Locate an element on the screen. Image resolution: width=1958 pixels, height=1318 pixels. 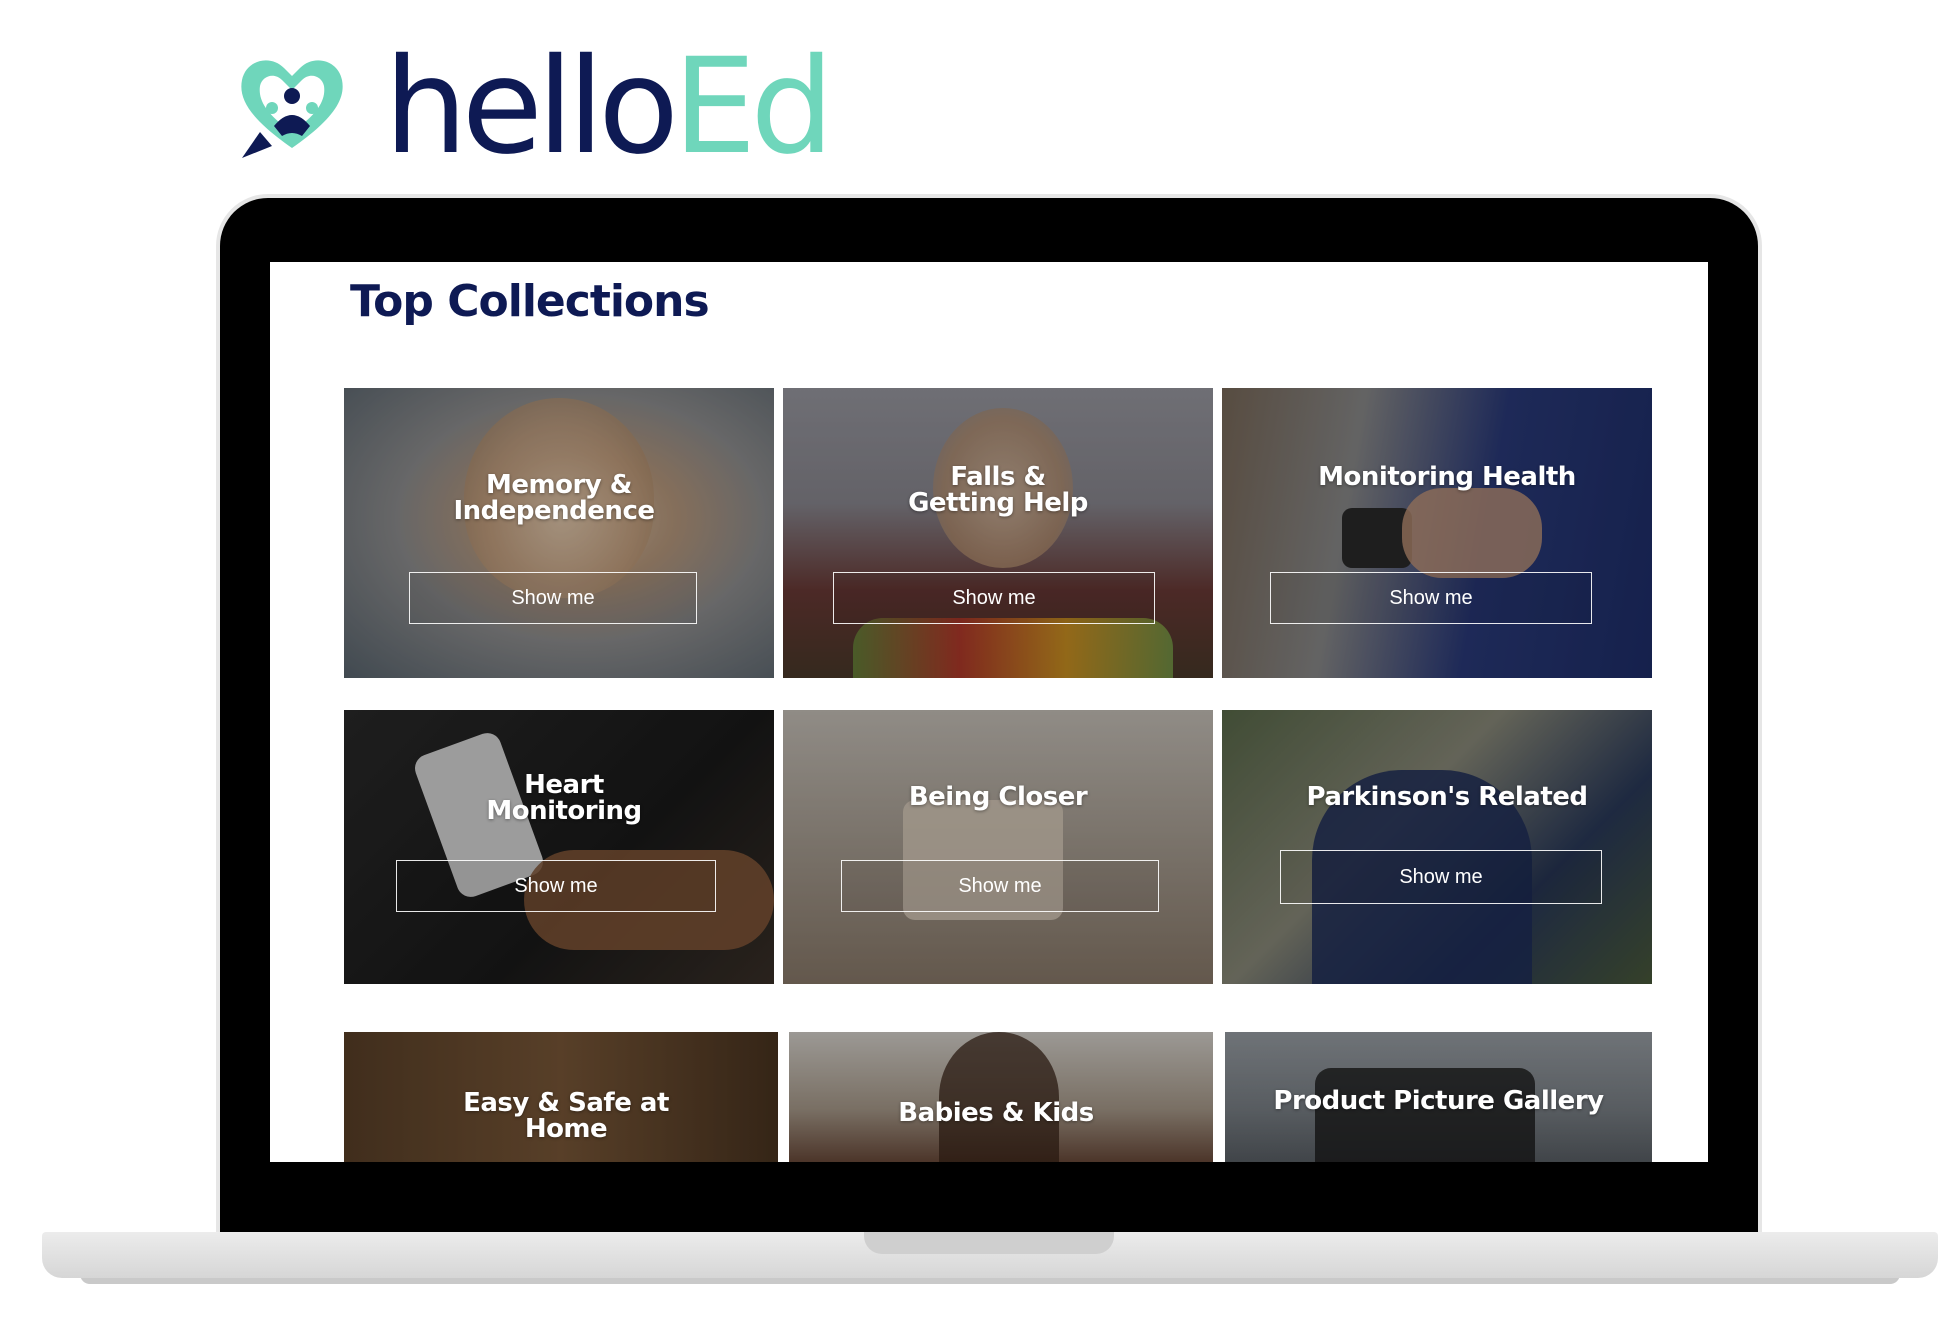
card-title-line1: Heart is located at coordinates (564, 785).